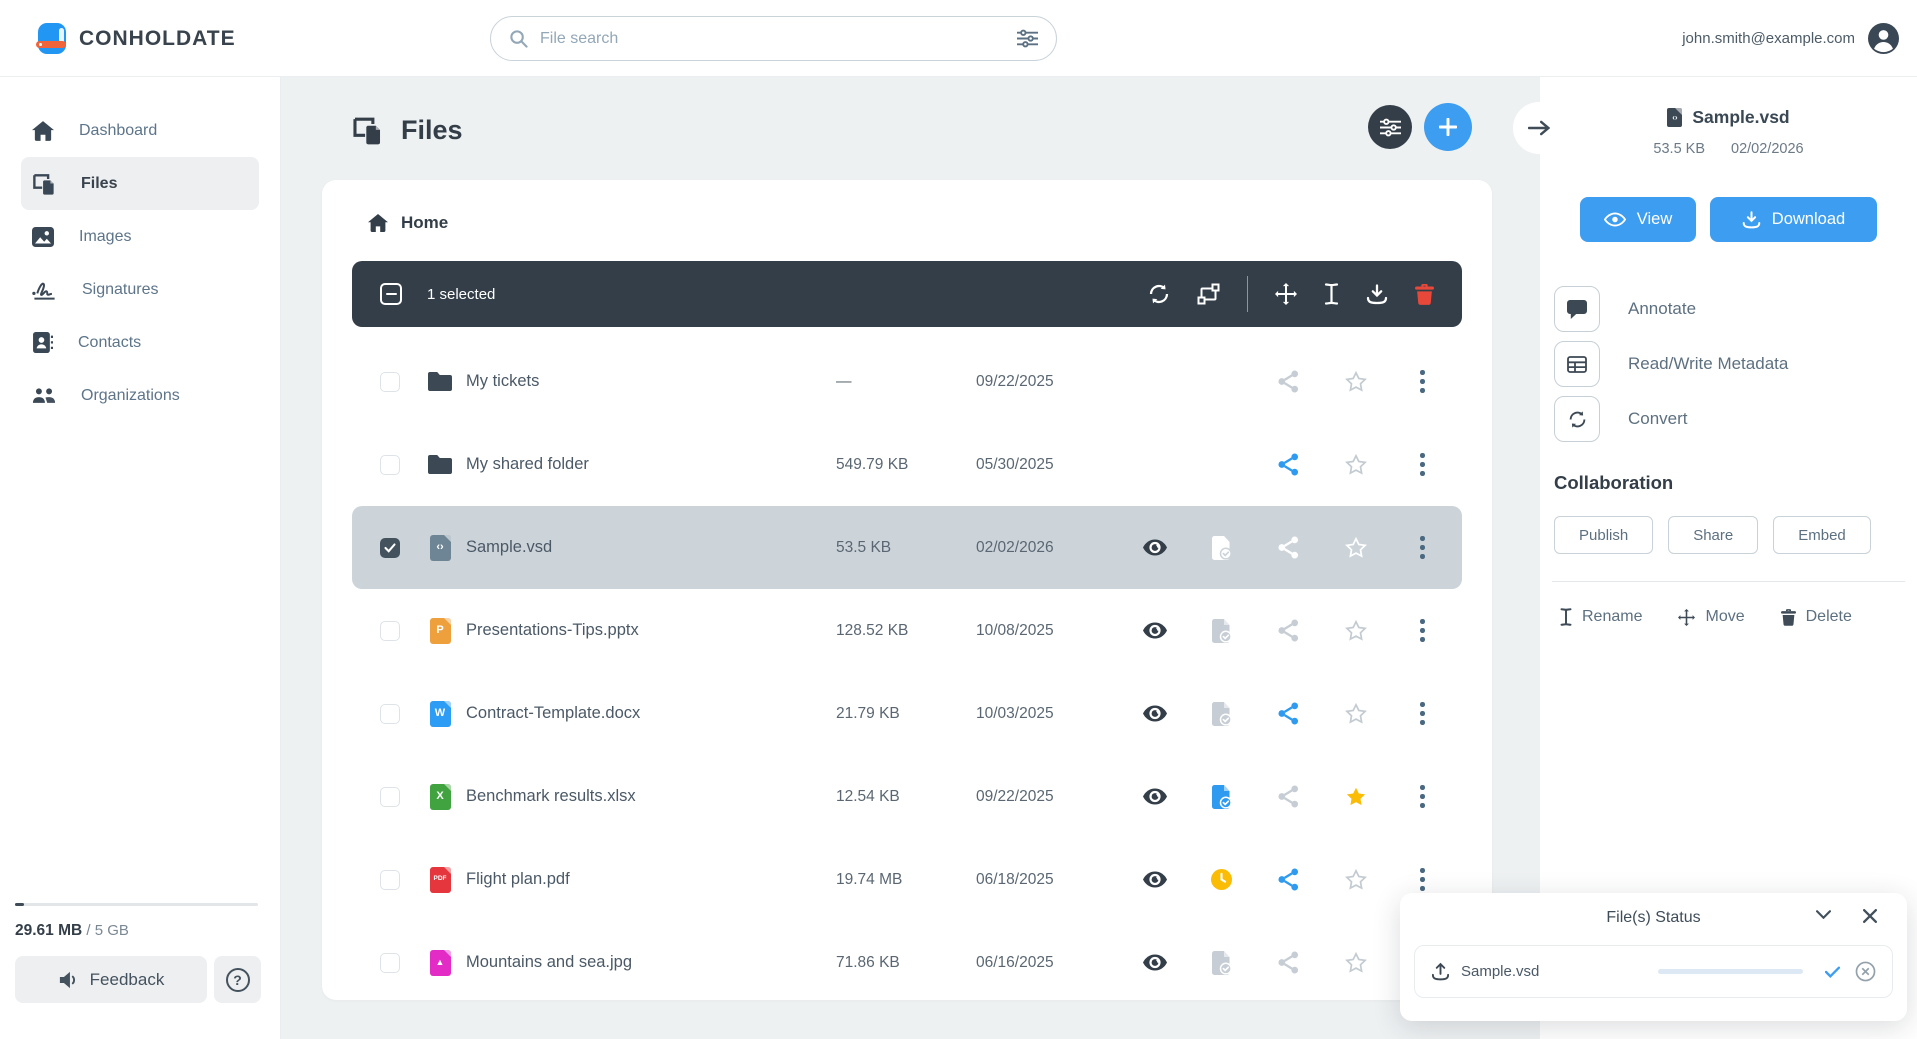 This screenshot has width=1917, height=1039. I want to click on share-button: Share, so click(1713, 535).